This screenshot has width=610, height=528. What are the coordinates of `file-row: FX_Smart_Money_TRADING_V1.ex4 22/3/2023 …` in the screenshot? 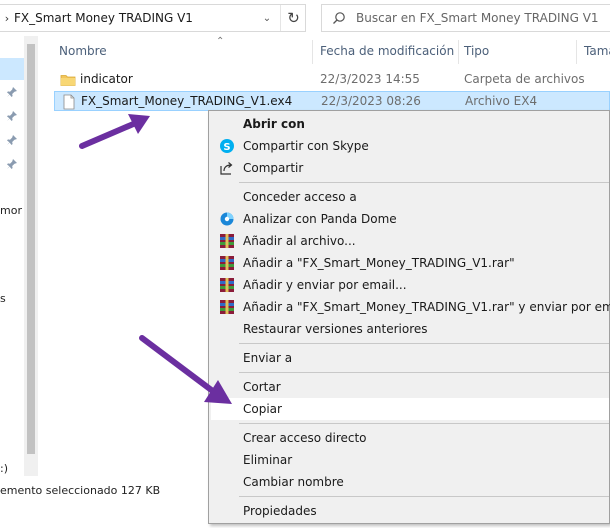 It's located at (332, 101).